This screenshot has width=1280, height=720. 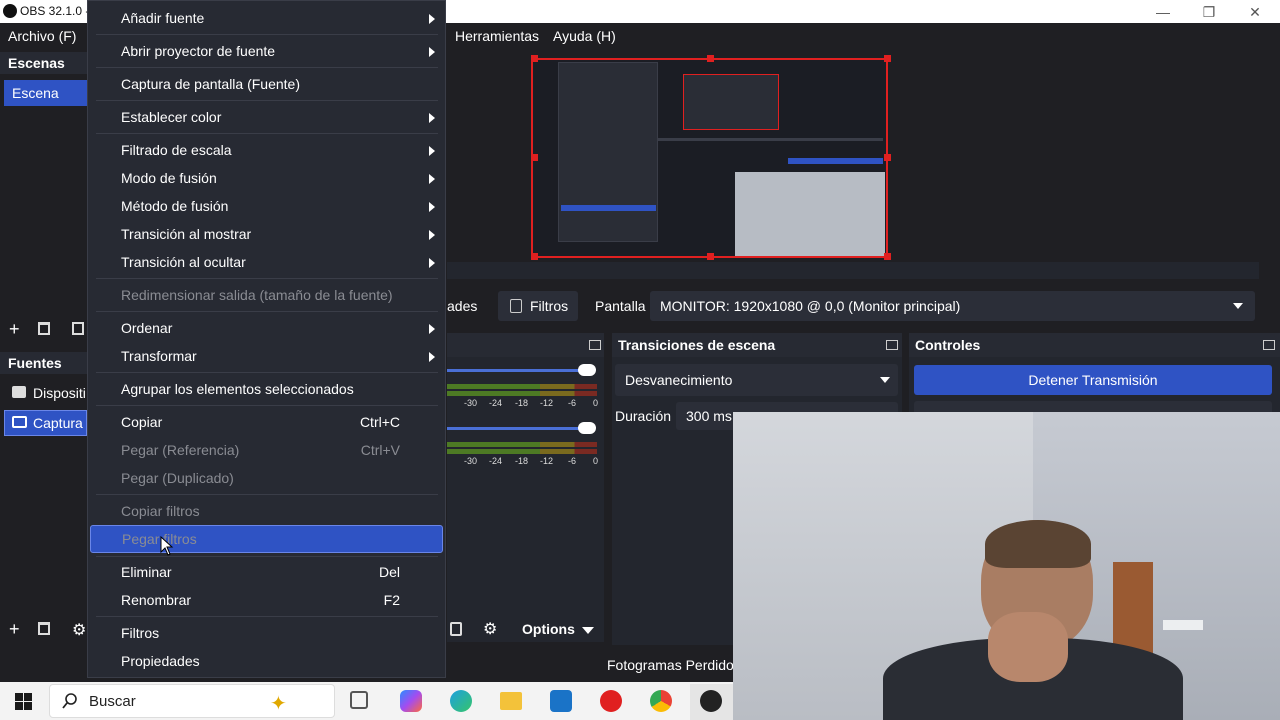 I want to click on controls-dock-title: Controles, so click(x=1094, y=345).